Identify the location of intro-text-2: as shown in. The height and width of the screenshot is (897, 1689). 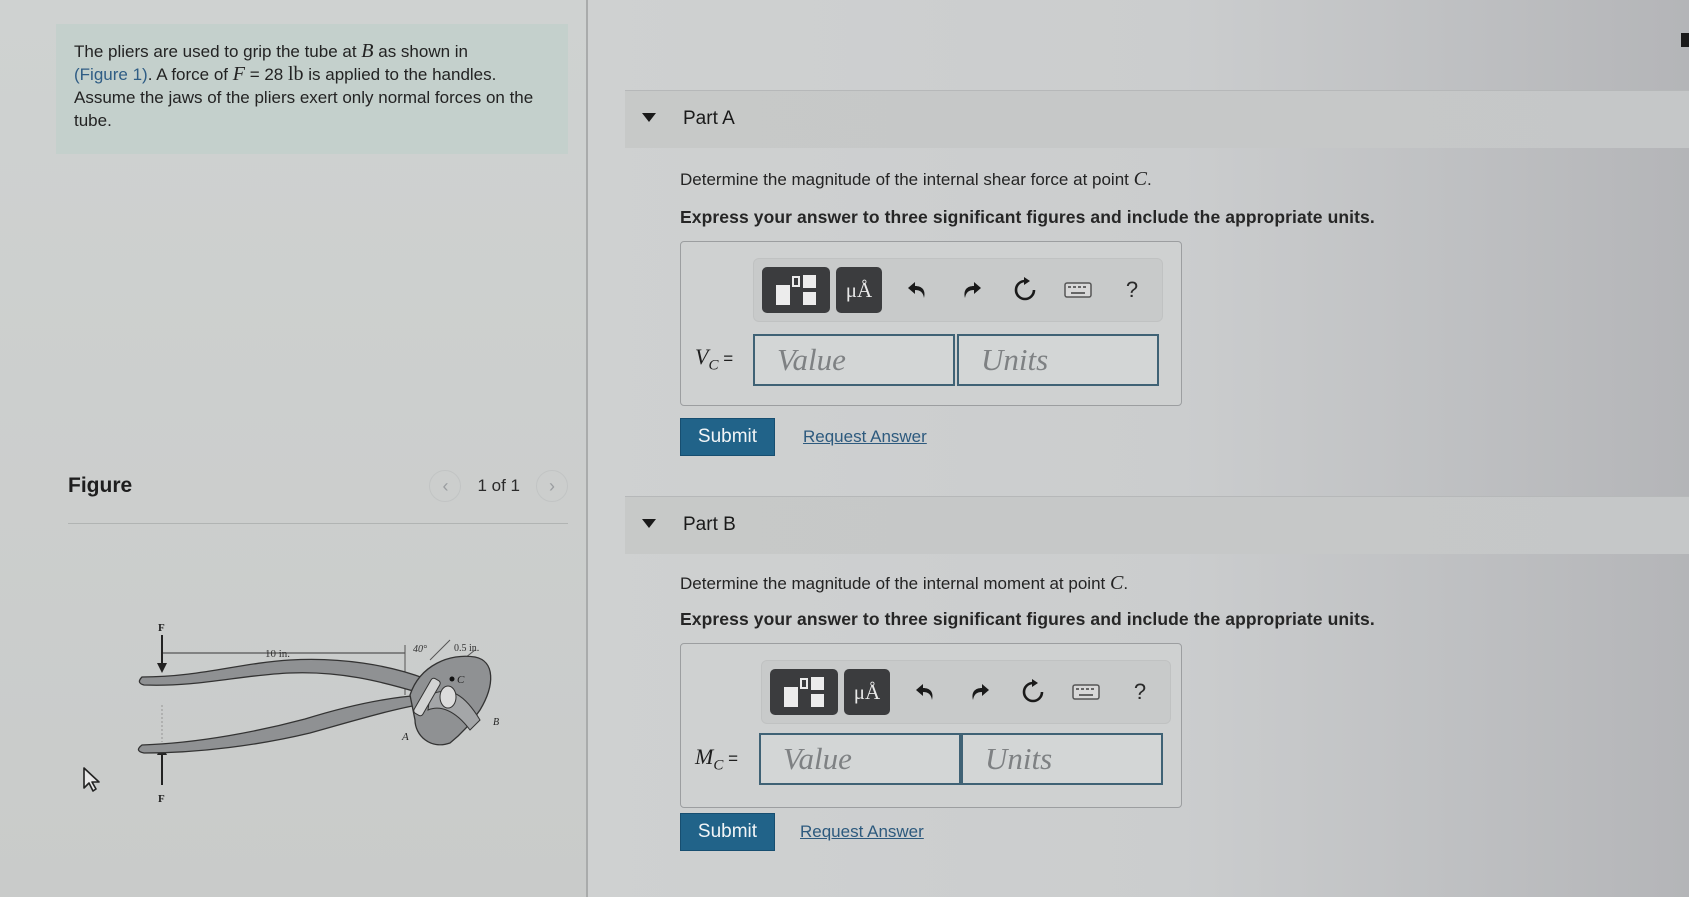
(421, 51).